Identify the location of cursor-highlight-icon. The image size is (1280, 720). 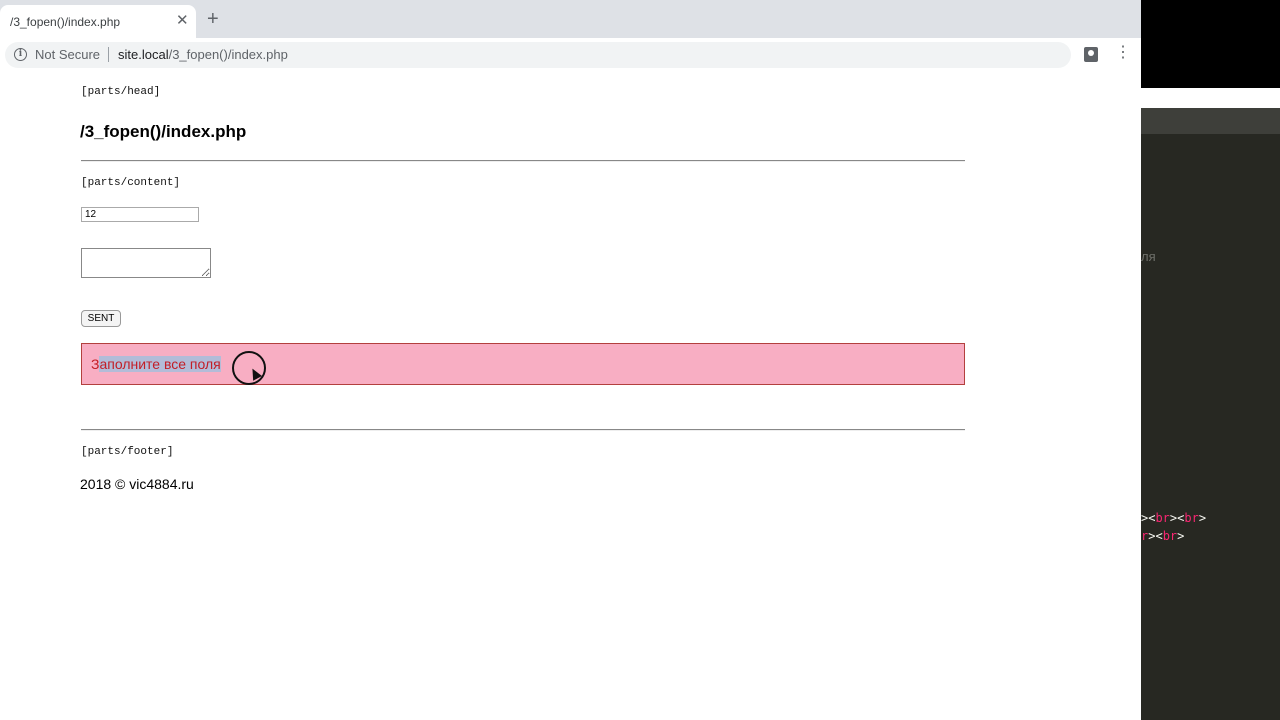
(249, 368).